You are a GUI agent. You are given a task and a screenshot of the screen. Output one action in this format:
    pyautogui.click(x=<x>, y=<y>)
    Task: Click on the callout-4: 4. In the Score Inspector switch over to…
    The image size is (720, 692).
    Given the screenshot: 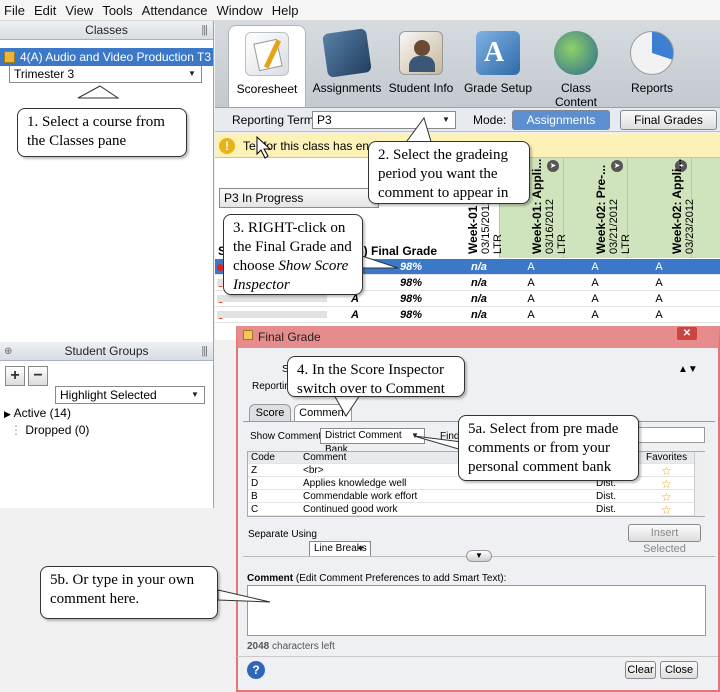 What is the action you would take?
    pyautogui.click(x=376, y=376)
    